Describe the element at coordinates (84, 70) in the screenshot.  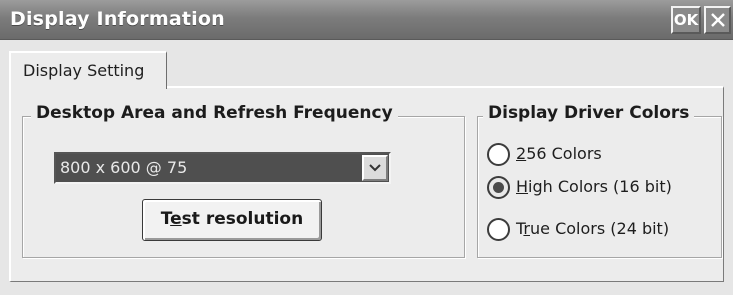
I see `tab-label: Display Setting` at that location.